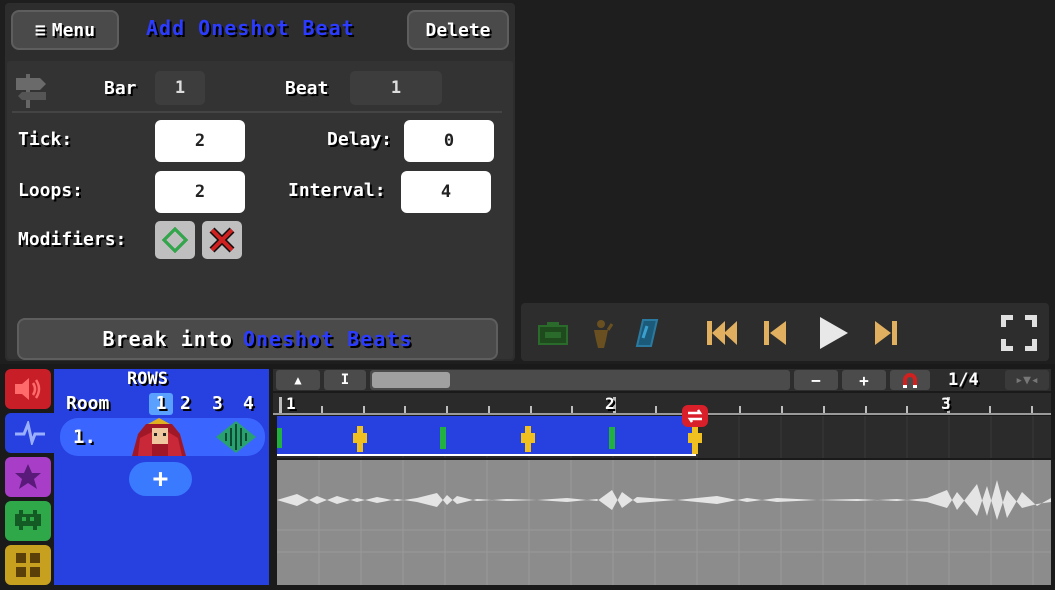 The image size is (1055, 590). Describe the element at coordinates (601, 336) in the screenshot. I see `character-icon` at that location.